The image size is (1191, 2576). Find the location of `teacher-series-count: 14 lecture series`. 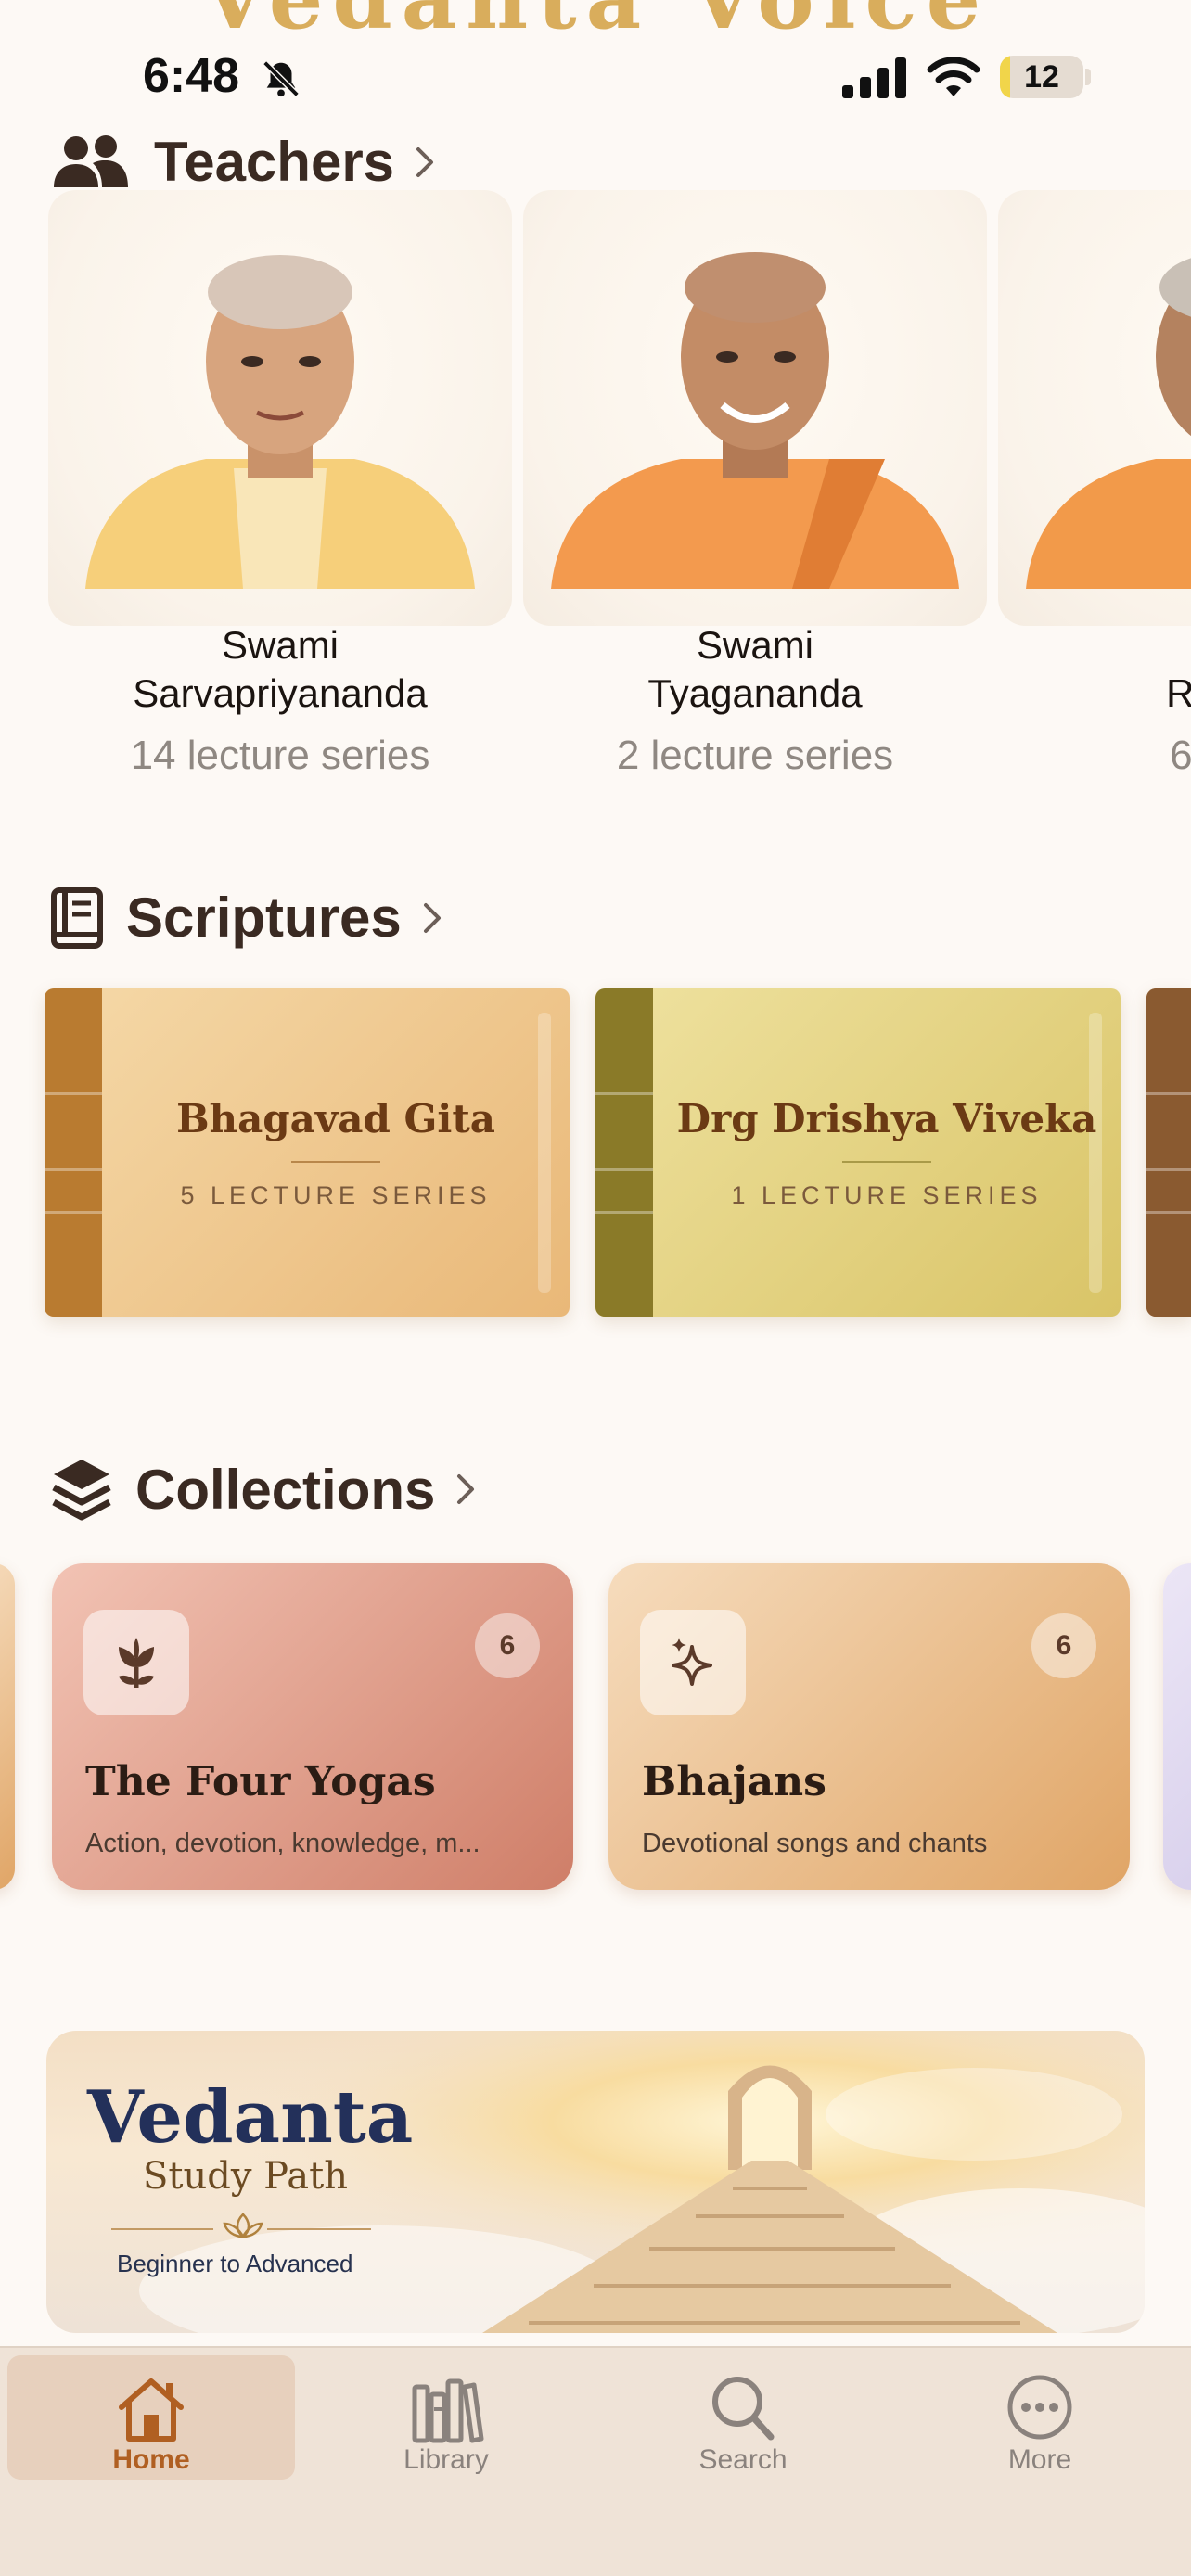

teacher-series-count: 14 lecture series is located at coordinates (280, 756).